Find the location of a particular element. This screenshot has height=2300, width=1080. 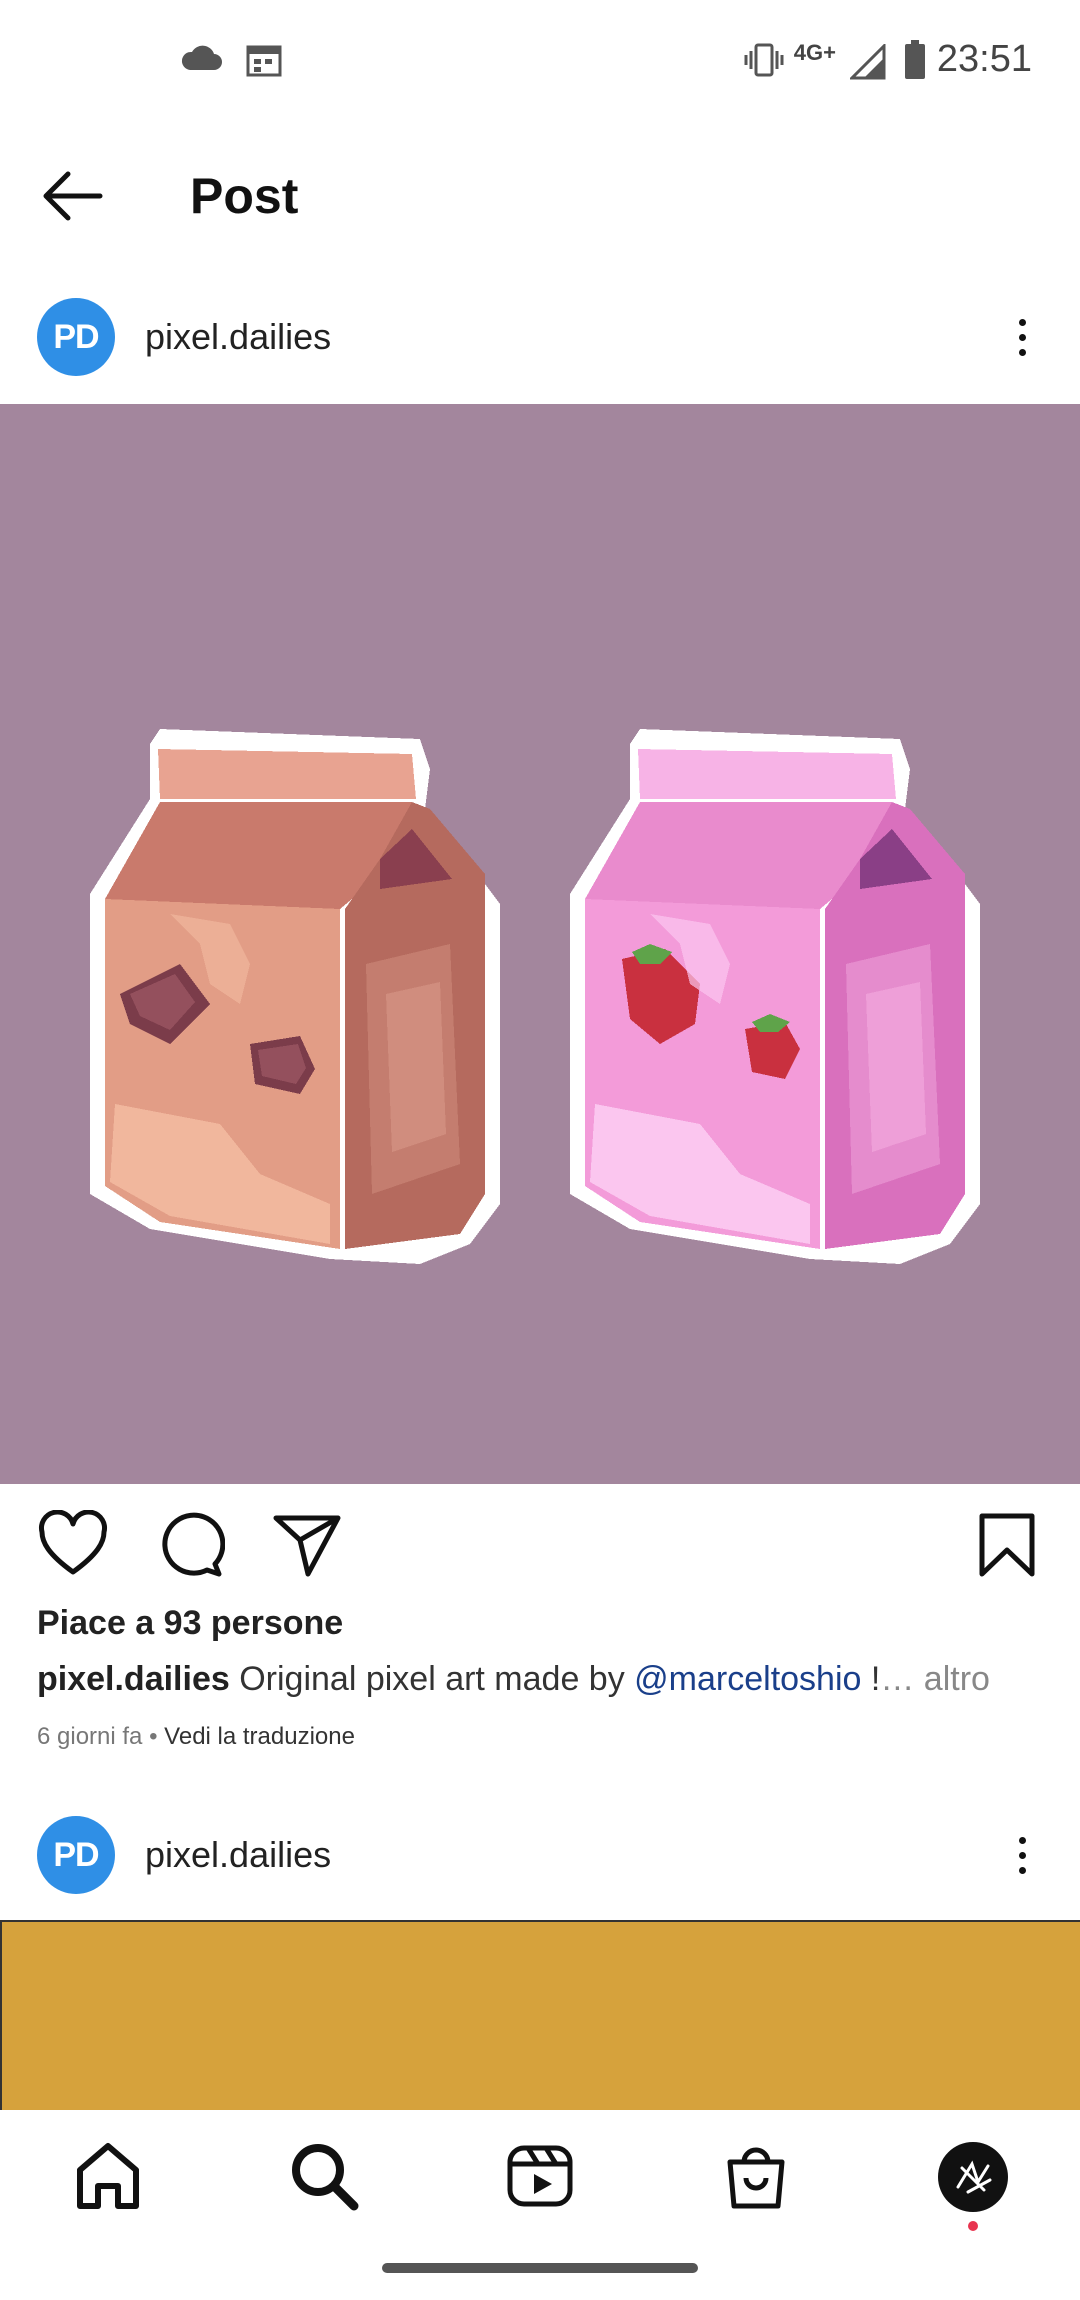

caption-text: Original pixel art made by is located at coordinates (432, 1679).